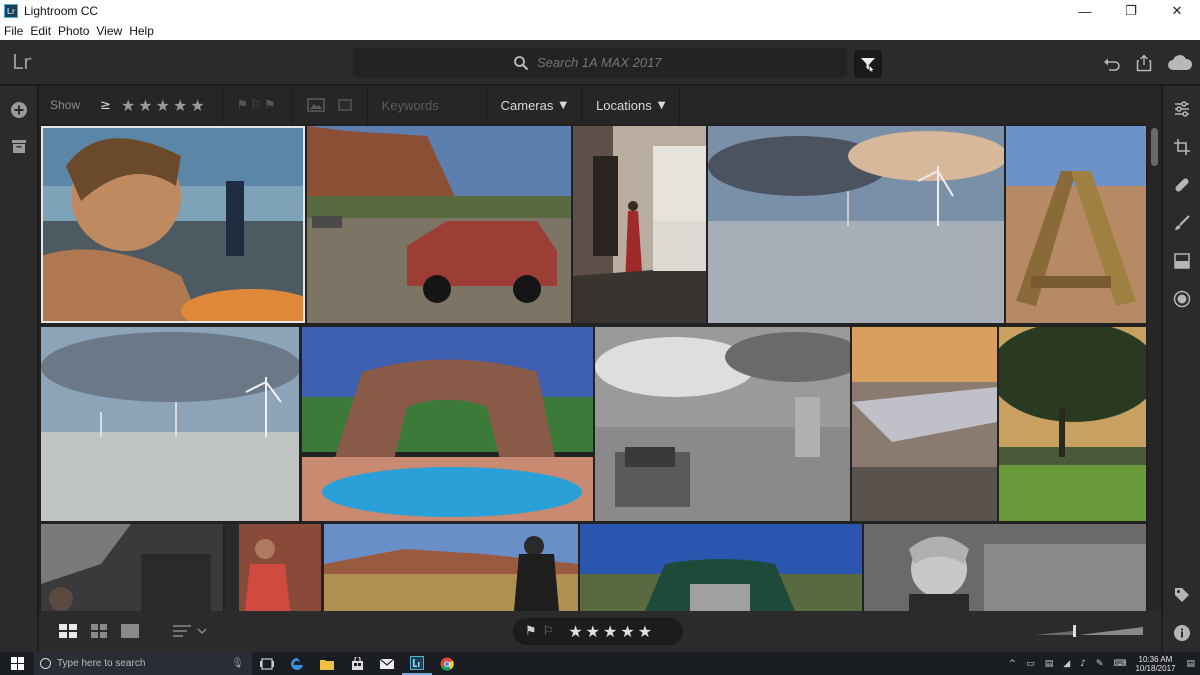 This screenshot has height=675, width=1200. I want to click on photo-thumbnail-boy-beach, so click(173, 224).